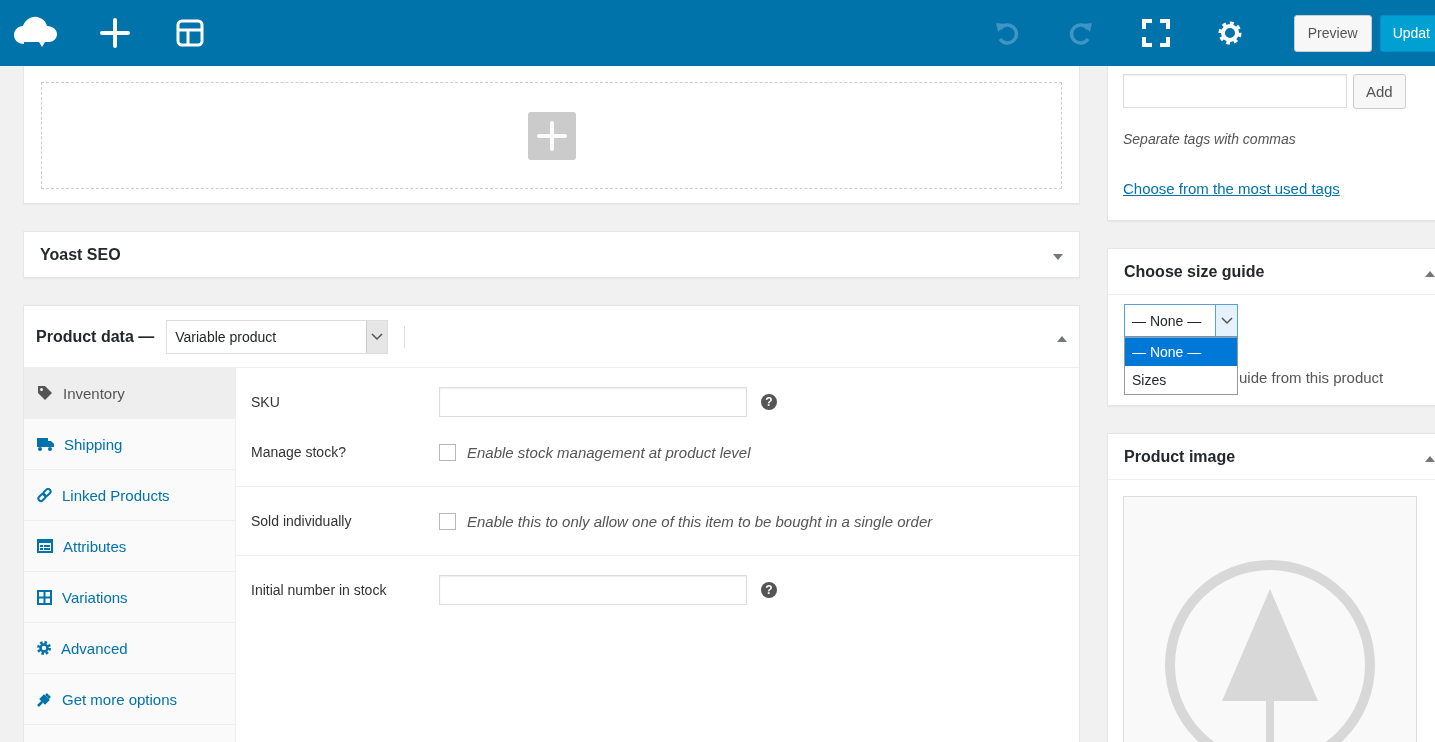  What do you see at coordinates (277, 336) in the screenshot?
I see `product-type-select: Variable product` at bounding box center [277, 336].